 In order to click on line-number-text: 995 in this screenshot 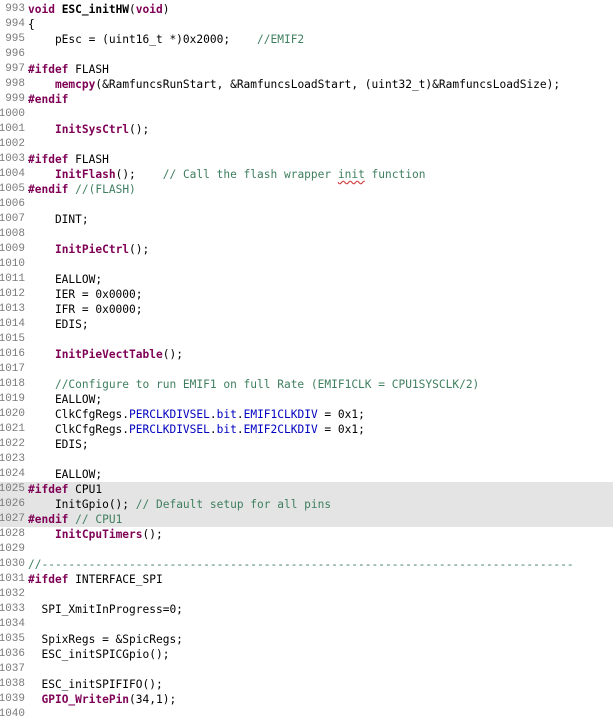, I will do `click(15, 39)`.